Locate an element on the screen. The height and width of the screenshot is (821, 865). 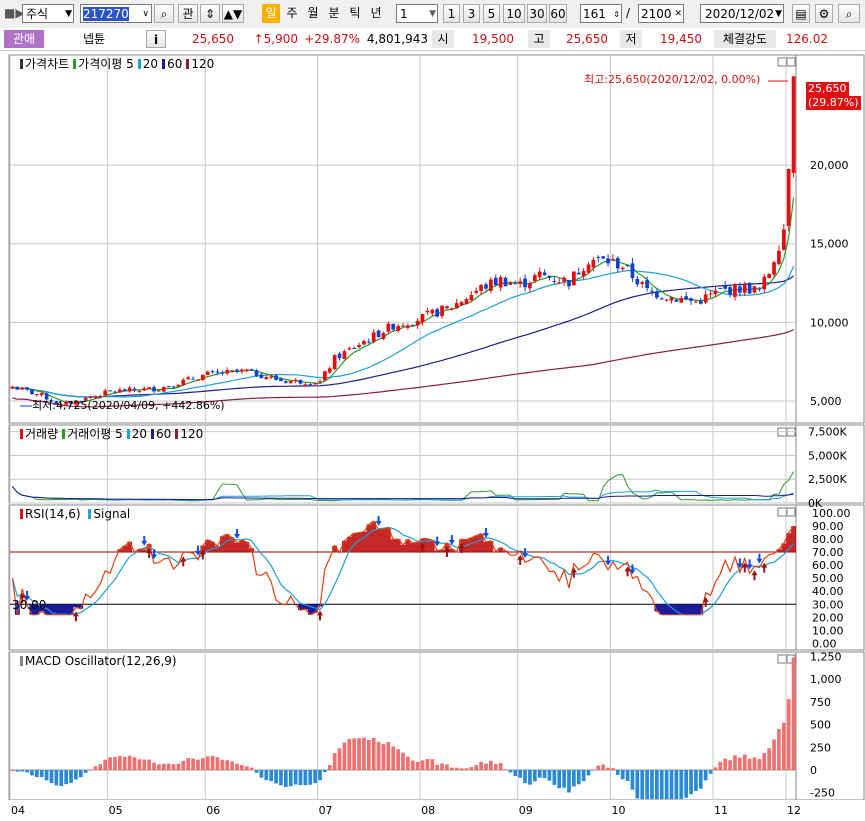
rsi-signal-legend: Signal is located at coordinates (109, 514).